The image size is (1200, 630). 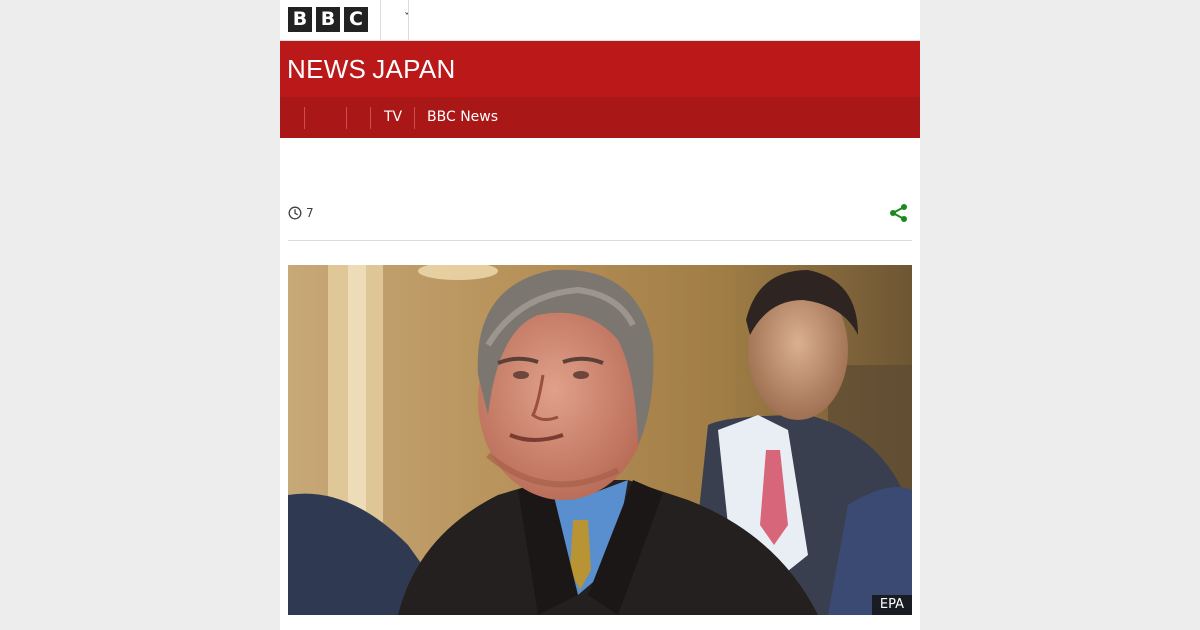 What do you see at coordinates (600, 240) in the screenshot?
I see `divider` at bounding box center [600, 240].